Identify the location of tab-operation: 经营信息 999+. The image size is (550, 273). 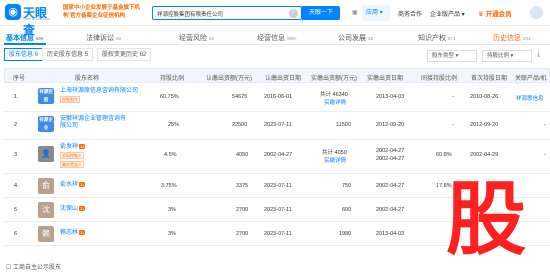
(277, 38).